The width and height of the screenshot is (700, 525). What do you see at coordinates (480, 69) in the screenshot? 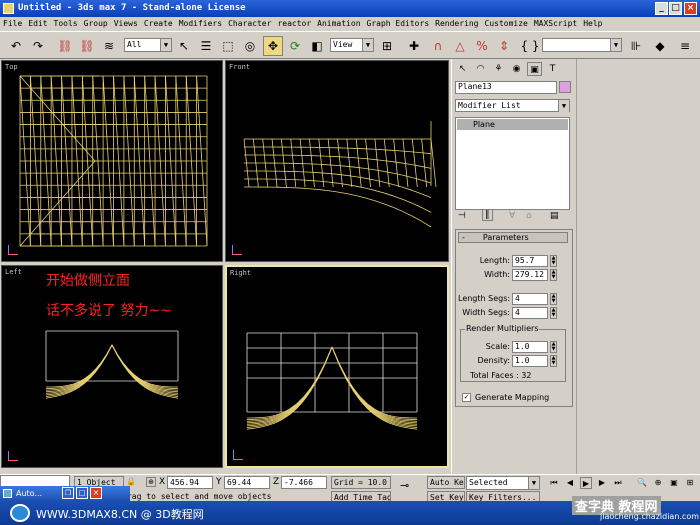
I see `modify-tab-icon: ◠` at bounding box center [480, 69].